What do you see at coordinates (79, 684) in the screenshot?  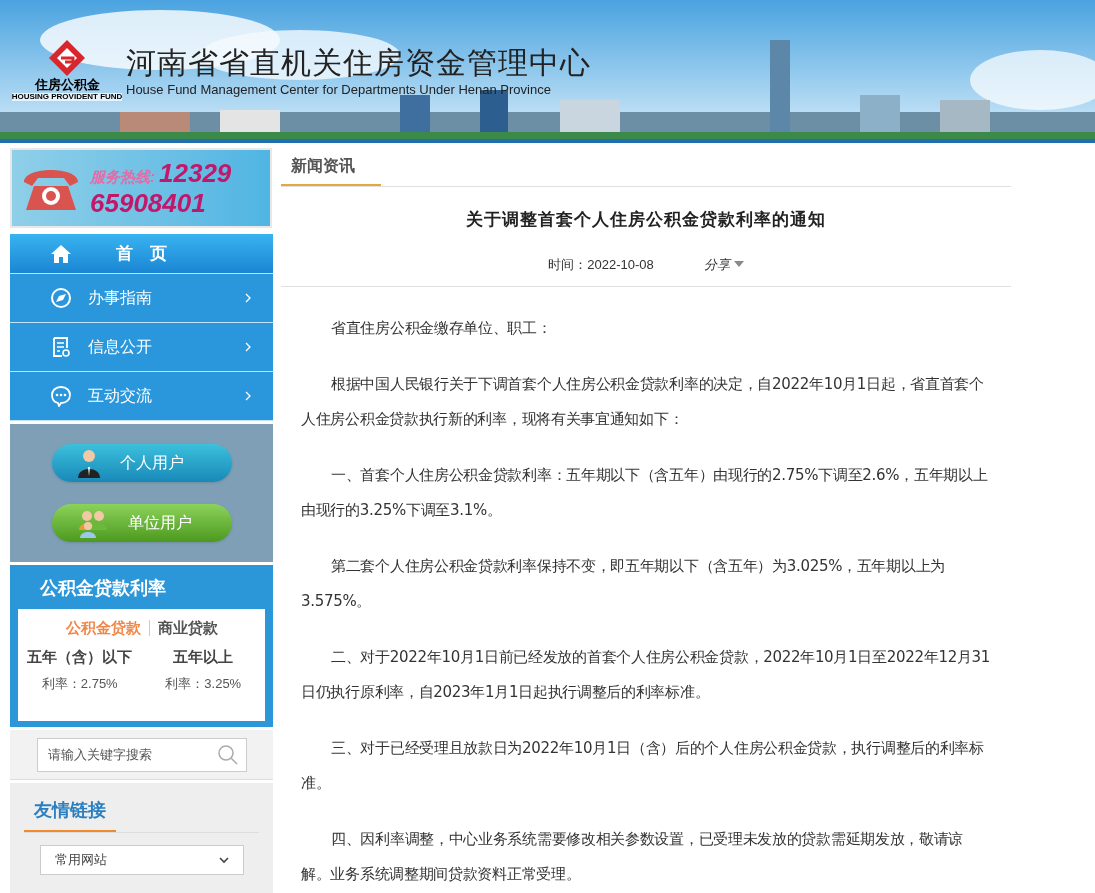 I see `rate-value: 利率：2.75%` at bounding box center [79, 684].